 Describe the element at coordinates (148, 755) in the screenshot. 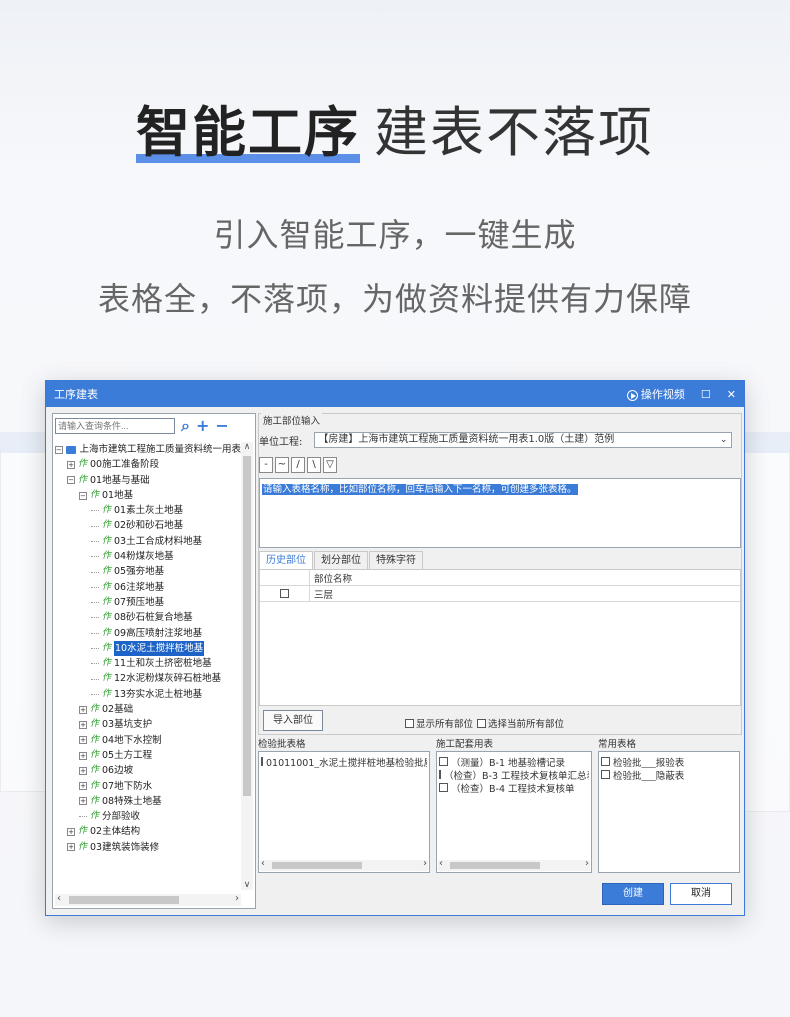

I see `tree-node: + 作 05土方工程` at that location.